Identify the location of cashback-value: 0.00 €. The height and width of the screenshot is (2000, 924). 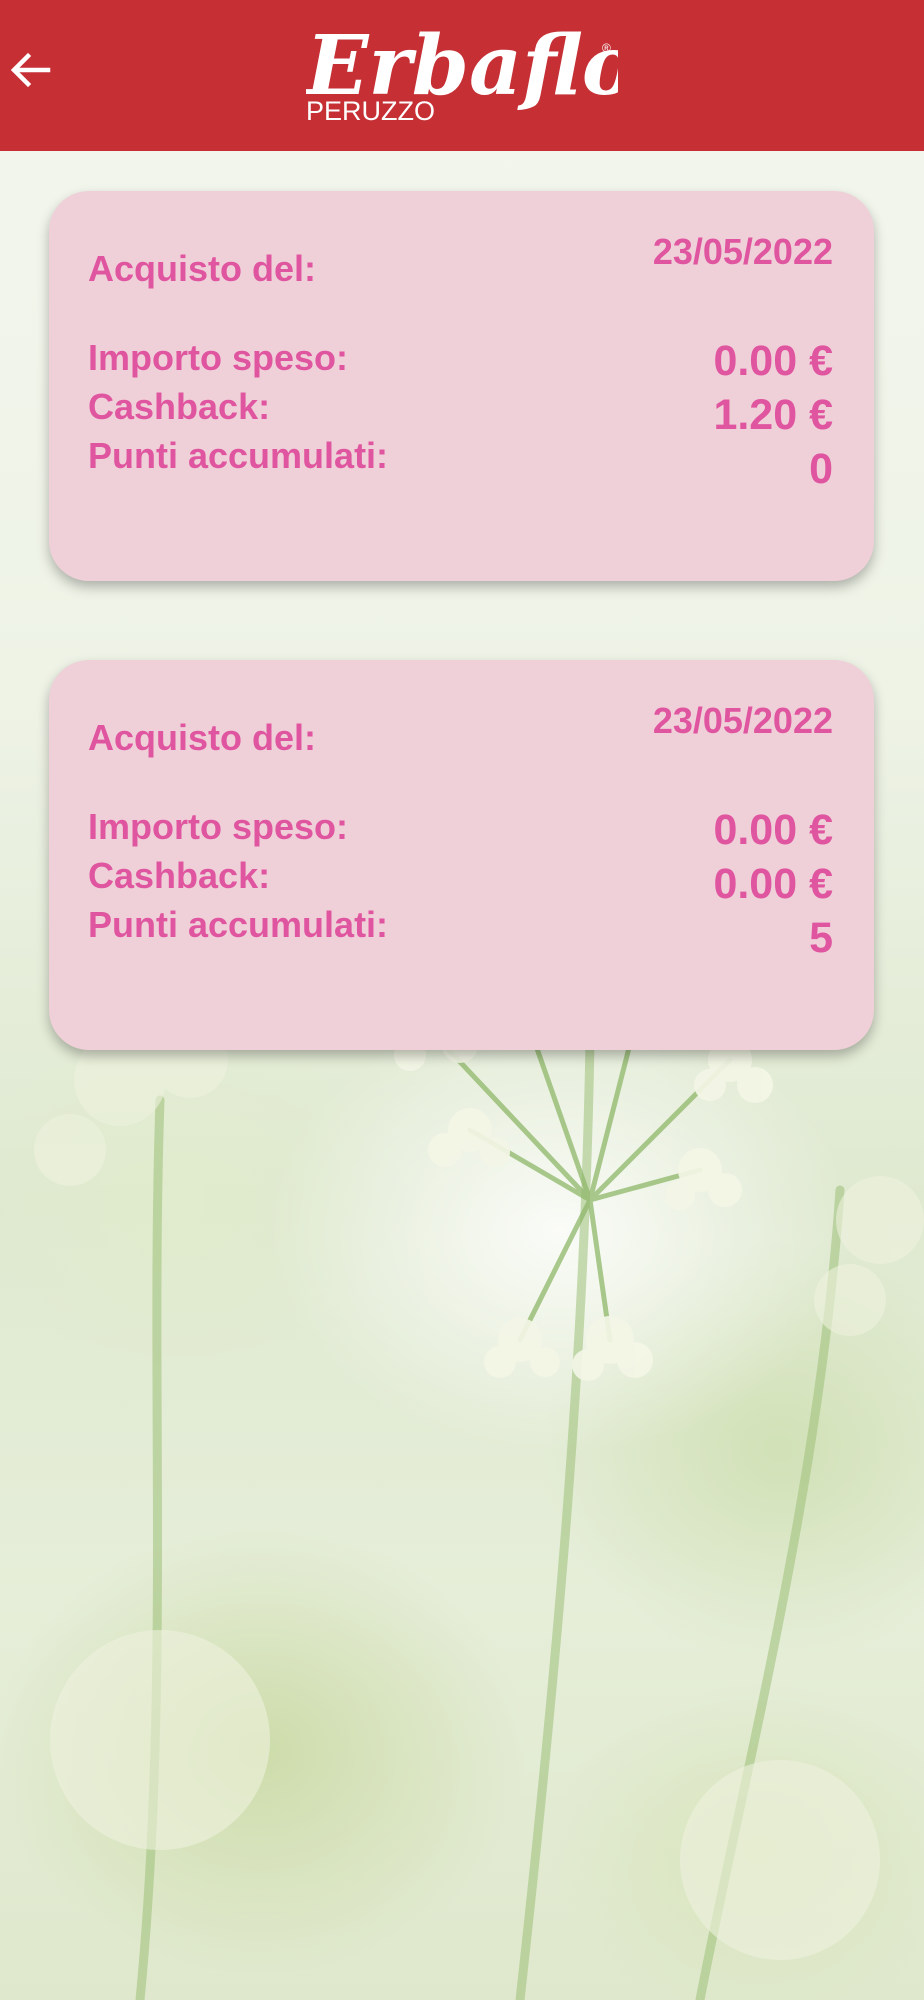
(773, 884).